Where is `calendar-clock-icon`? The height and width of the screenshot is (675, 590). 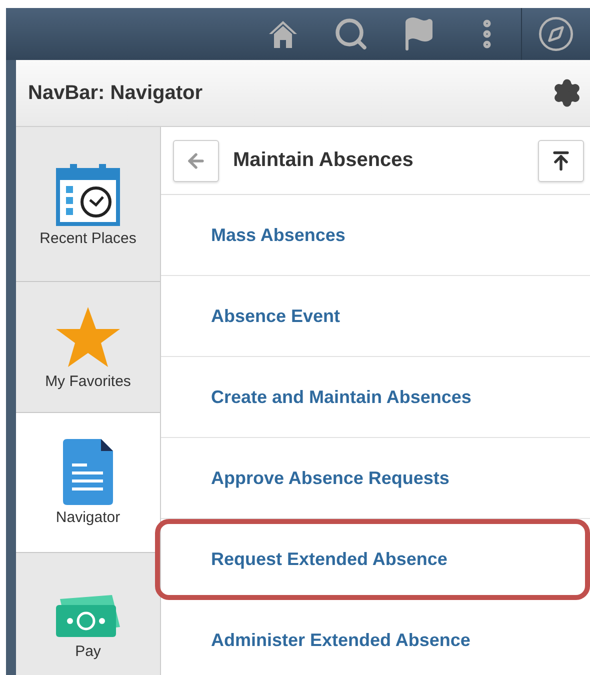
calendar-clock-icon is located at coordinates (88, 194).